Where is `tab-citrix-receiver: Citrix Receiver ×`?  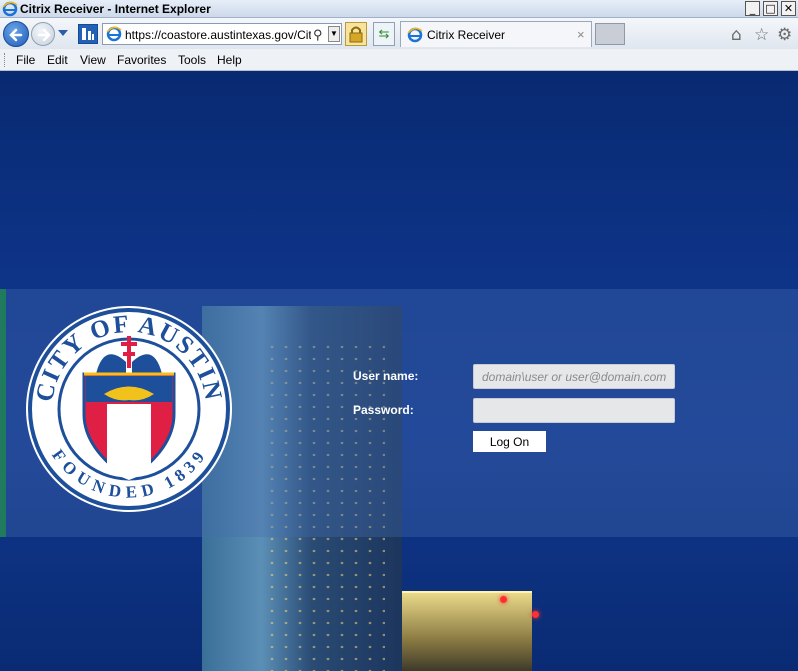 tab-citrix-receiver: Citrix Receiver × is located at coordinates (496, 34).